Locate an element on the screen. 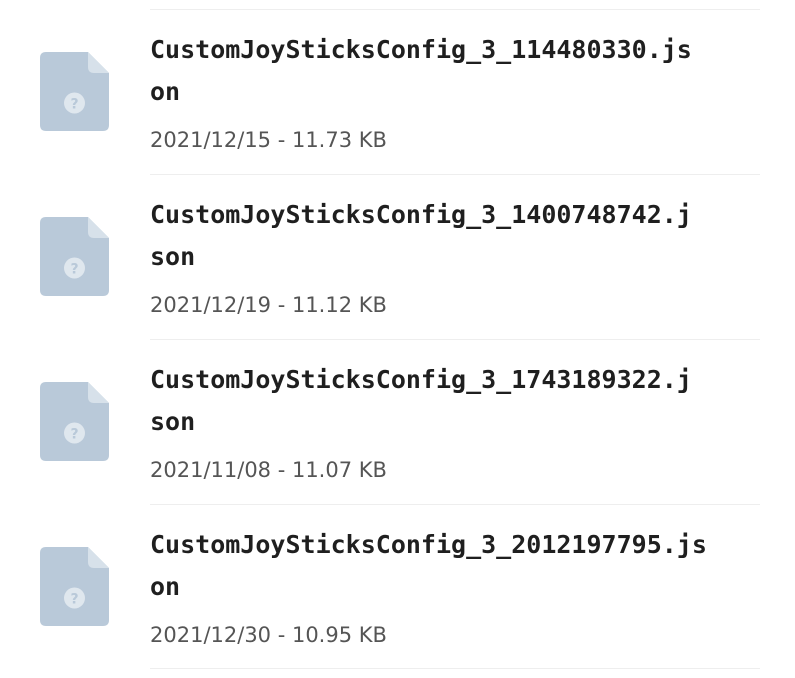 Image resolution: width=795 pixels, height=678 pixels. file-name-line: CustomJoySticksConfig_3_1743189322.j is located at coordinates (421, 379).